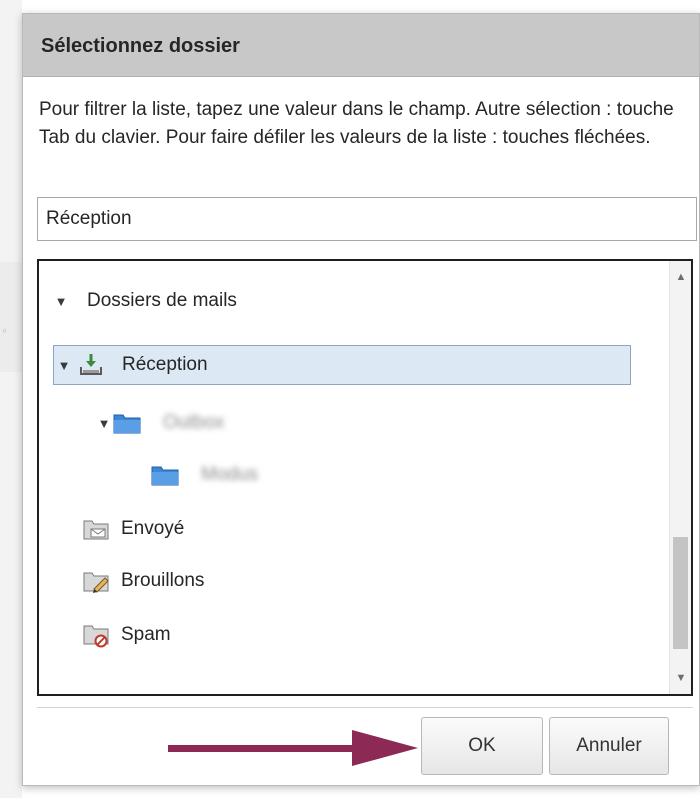 The image size is (700, 798). Describe the element at coordinates (365, 707) in the screenshot. I see `footer-divider` at that location.